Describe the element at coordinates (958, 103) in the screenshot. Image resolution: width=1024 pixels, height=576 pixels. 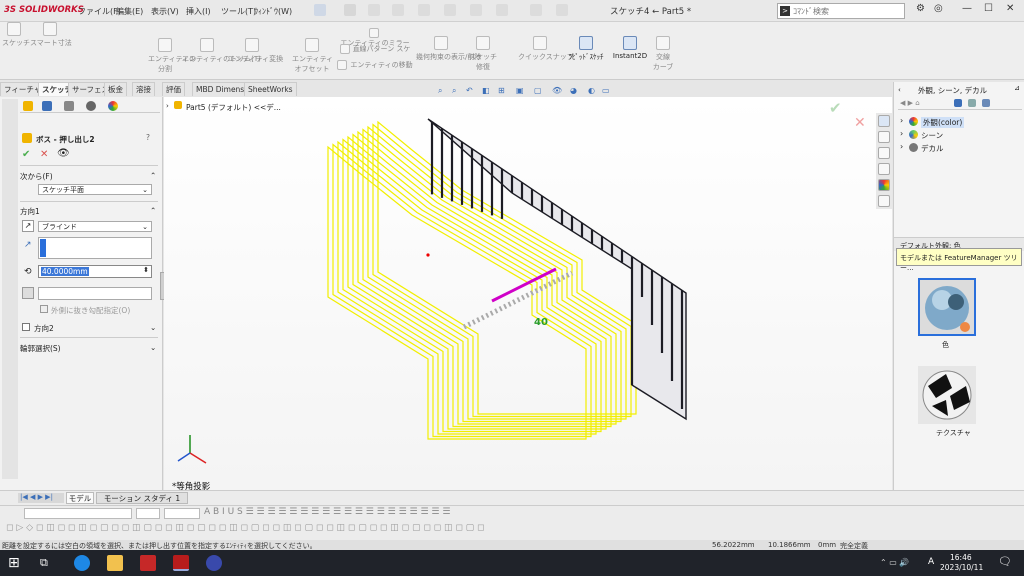
I see `refresh-icon` at that location.